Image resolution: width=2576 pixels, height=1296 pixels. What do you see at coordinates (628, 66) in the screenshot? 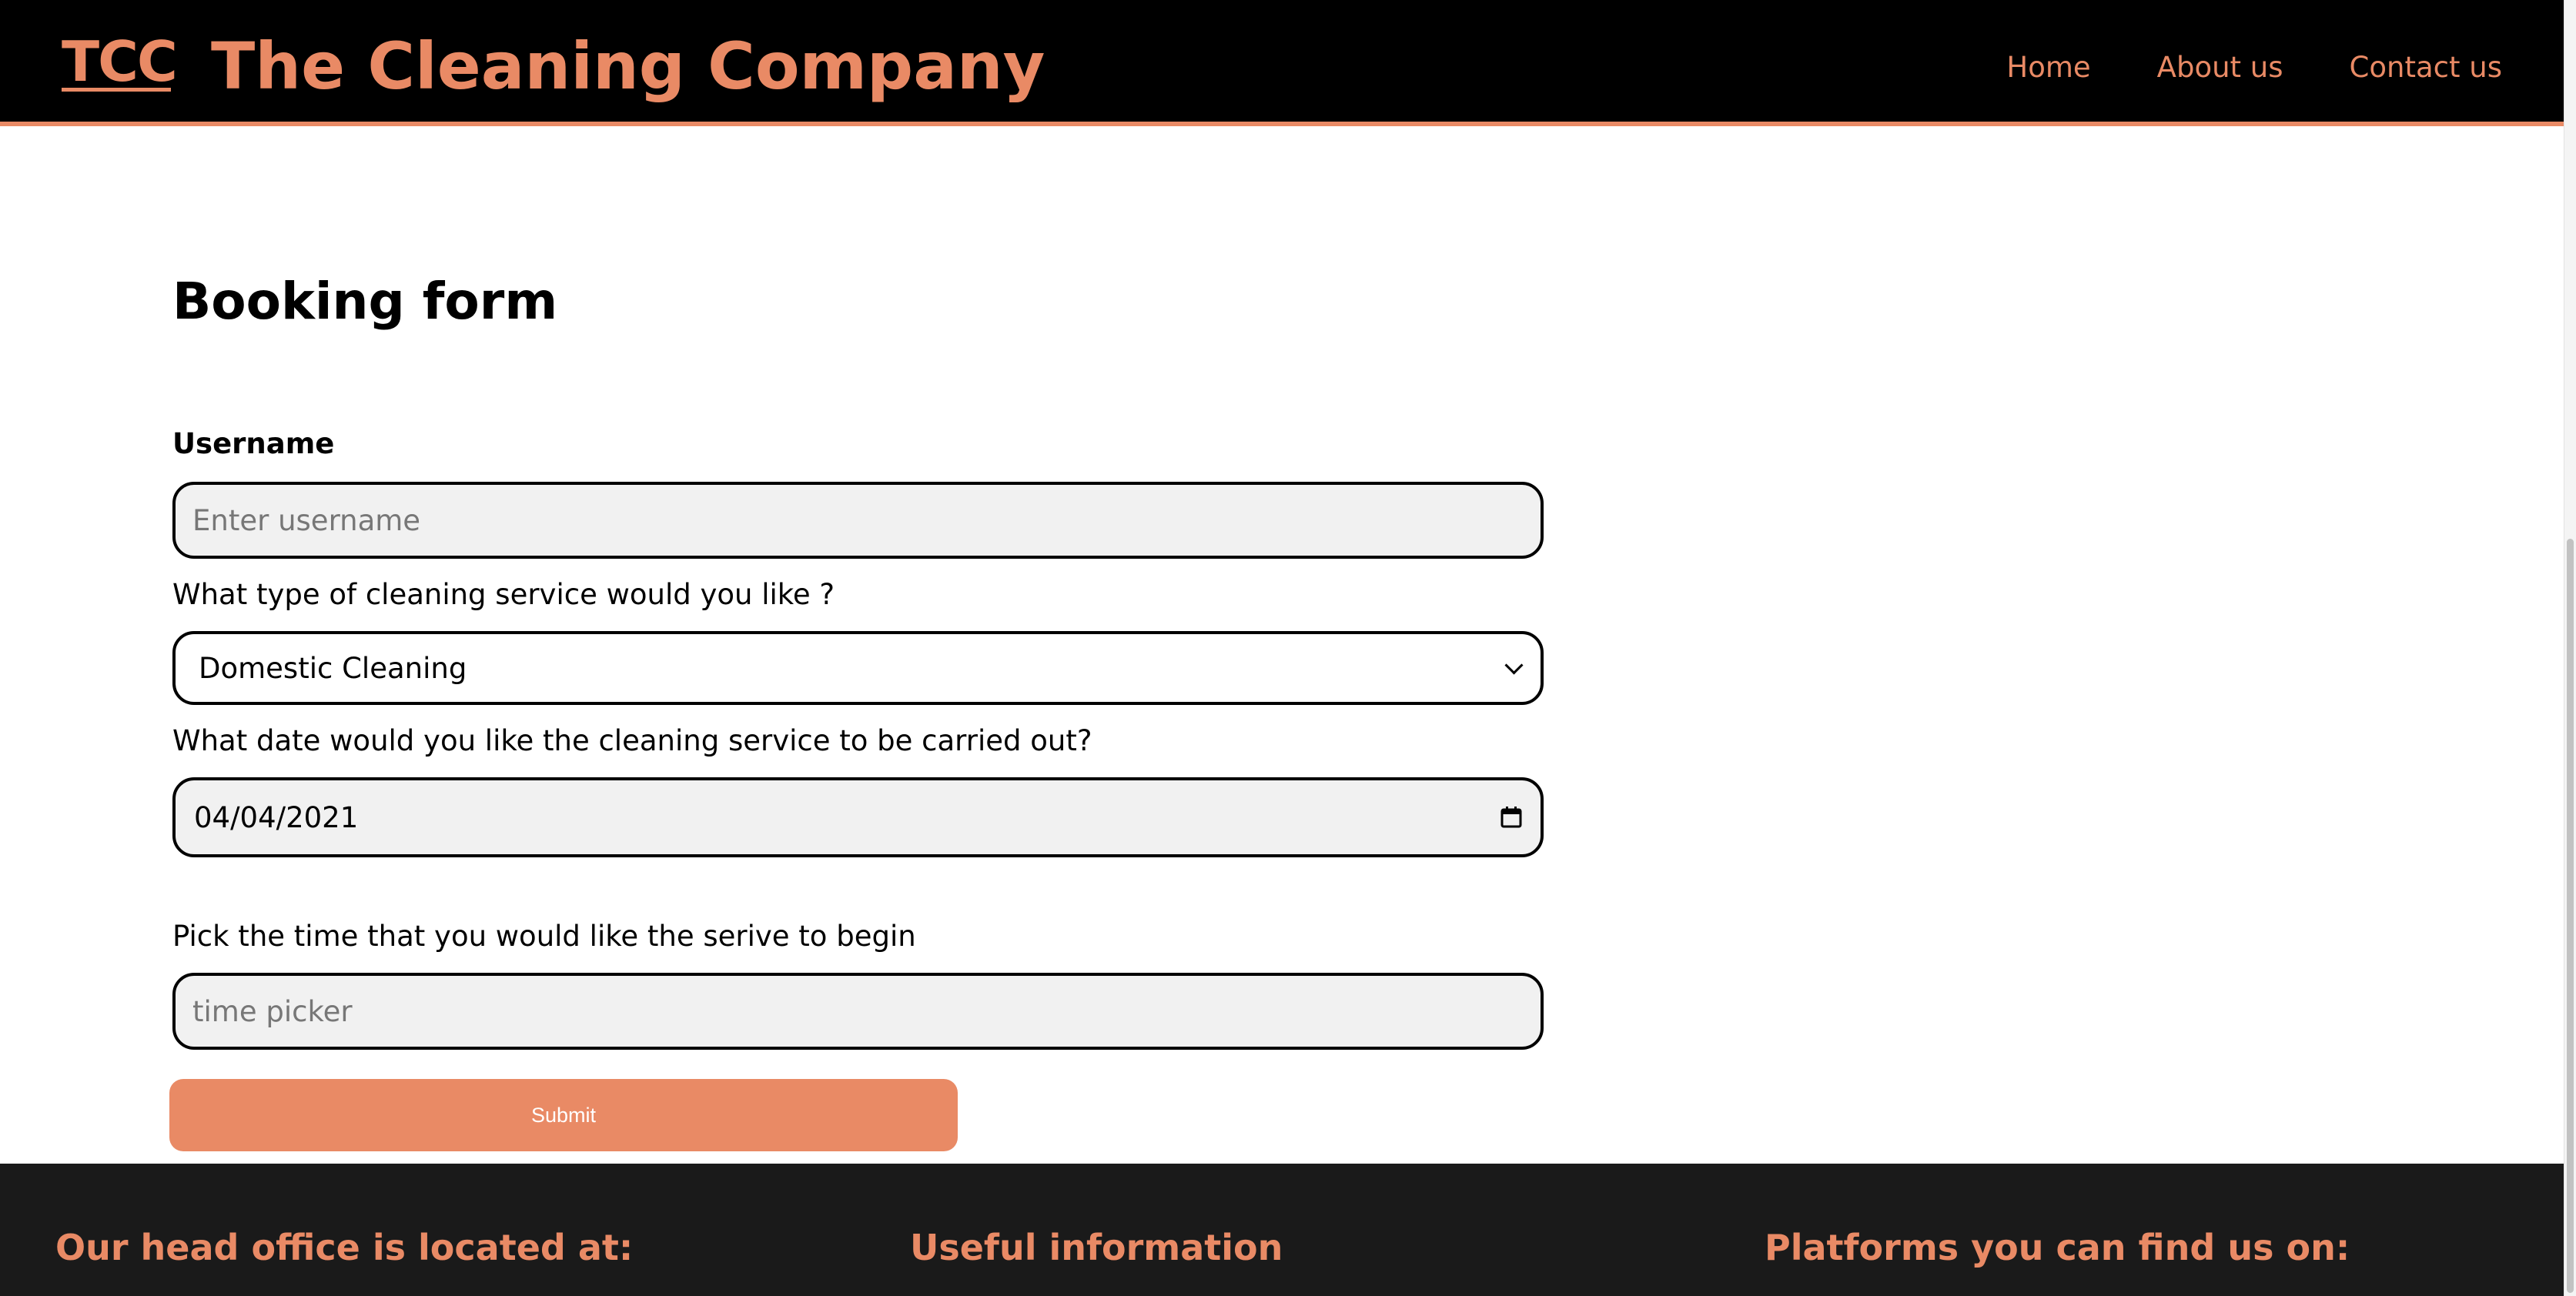
I see `site-title: The Cleaning Company` at bounding box center [628, 66].